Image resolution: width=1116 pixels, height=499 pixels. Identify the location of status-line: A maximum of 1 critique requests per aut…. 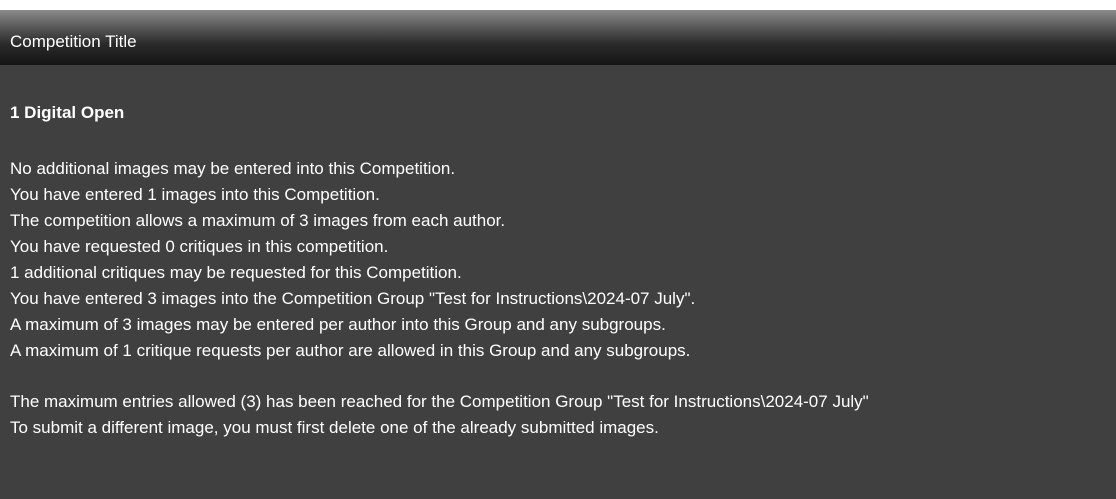
(350, 350).